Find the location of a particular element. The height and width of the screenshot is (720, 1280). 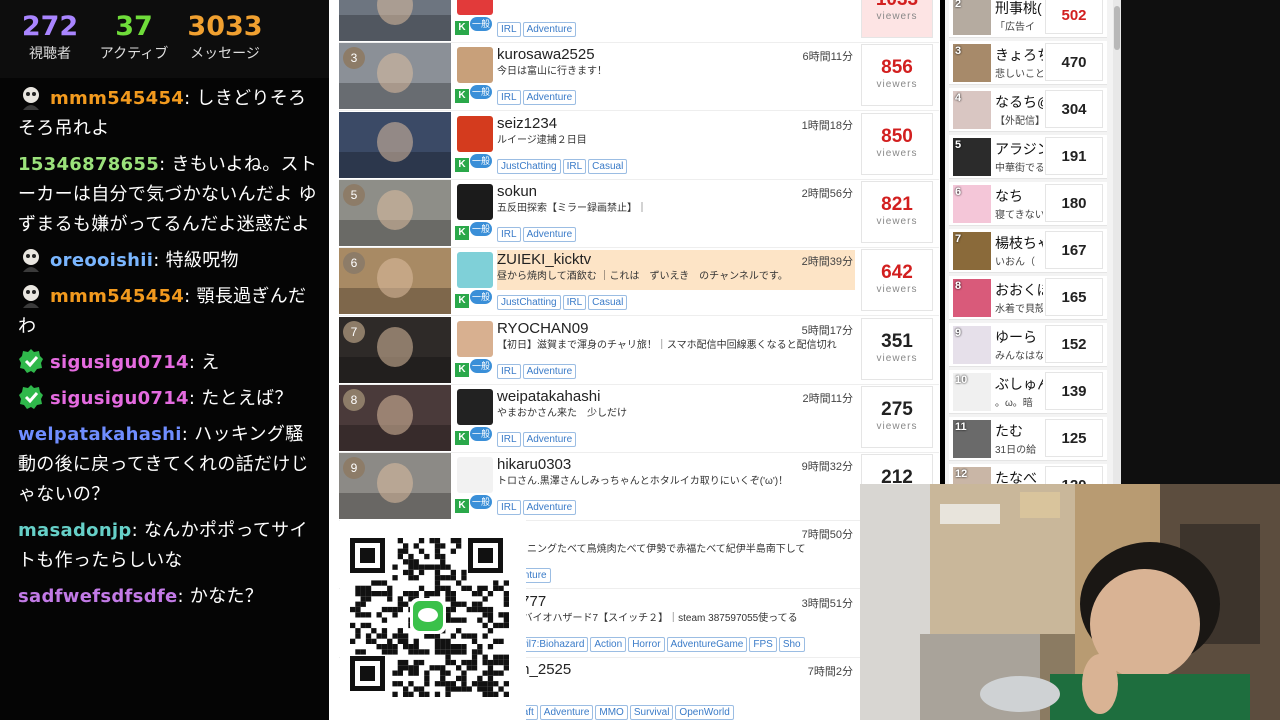

ranking-item: 6 なち 寝てきない 180 is located at coordinates (1028, 204).